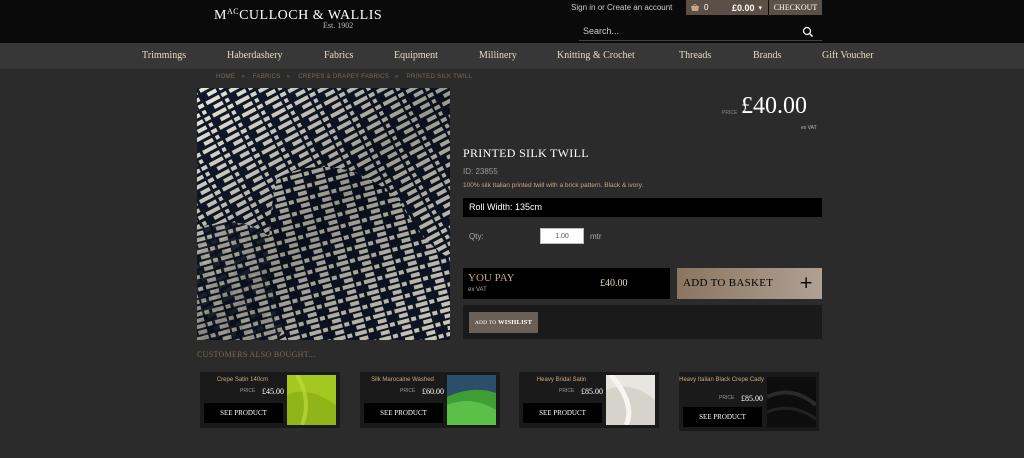 The width and height of the screenshot is (1024, 458). I want to click on create-account-link: Create an account, so click(639, 7).